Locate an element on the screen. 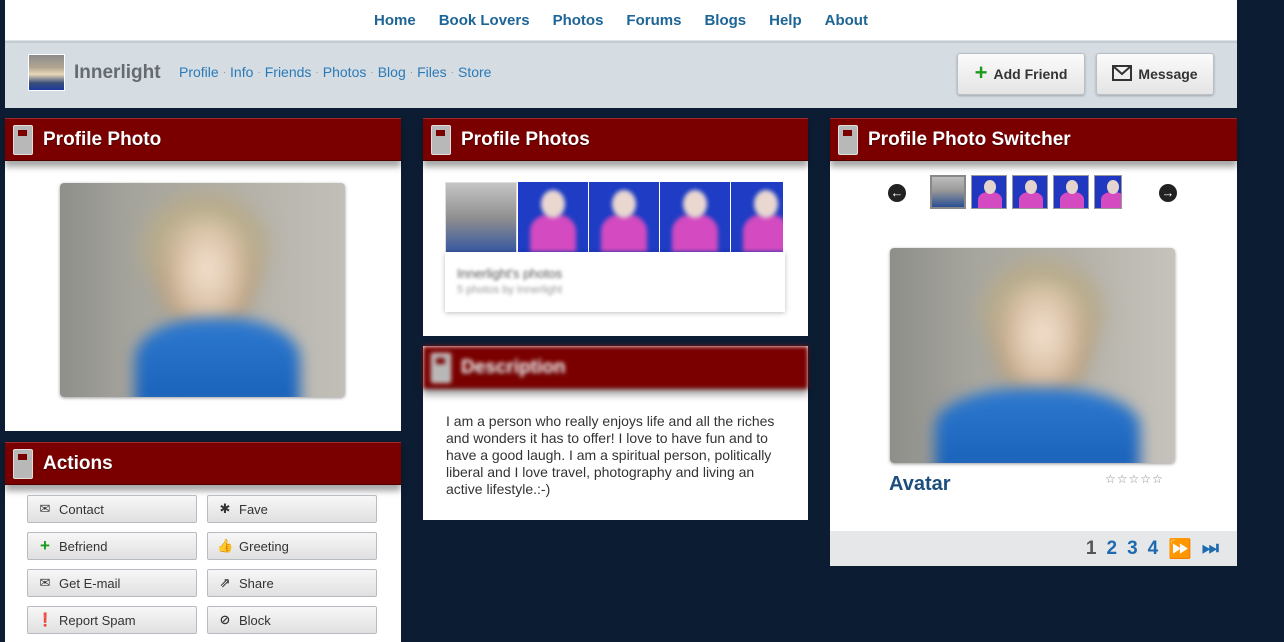  add-friend-button: + Add Friend is located at coordinates (1021, 74).